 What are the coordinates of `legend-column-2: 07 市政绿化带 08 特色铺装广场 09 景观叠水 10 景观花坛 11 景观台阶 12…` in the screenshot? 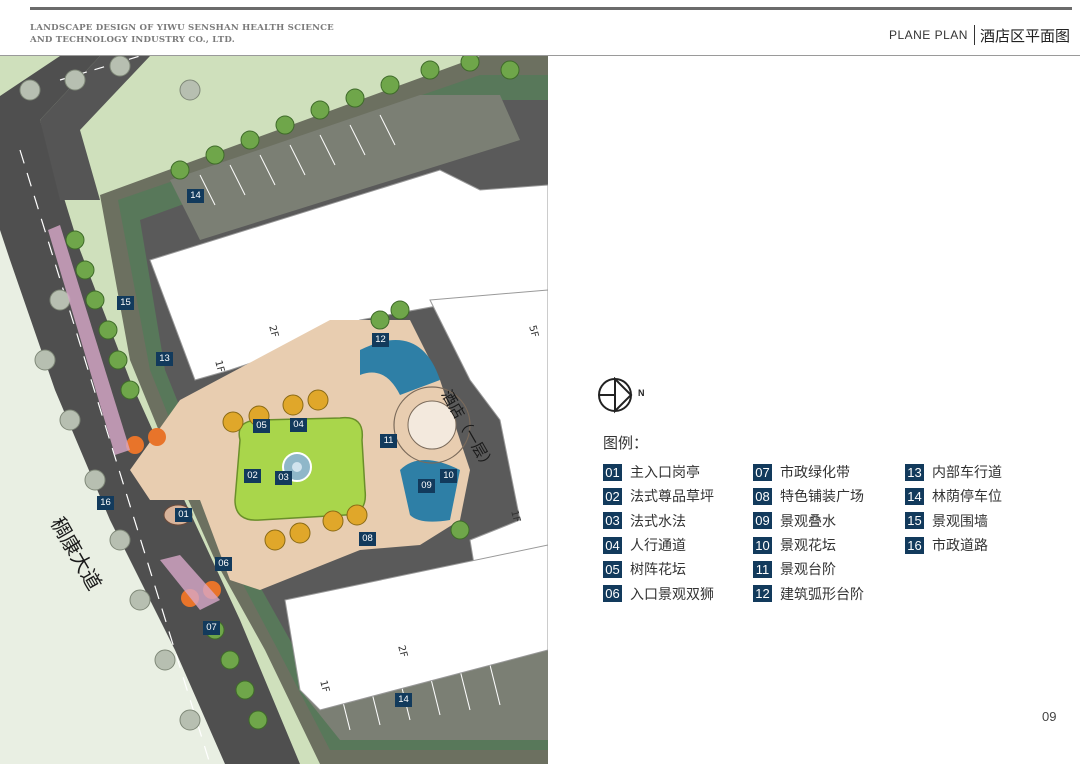 It's located at (808, 533).